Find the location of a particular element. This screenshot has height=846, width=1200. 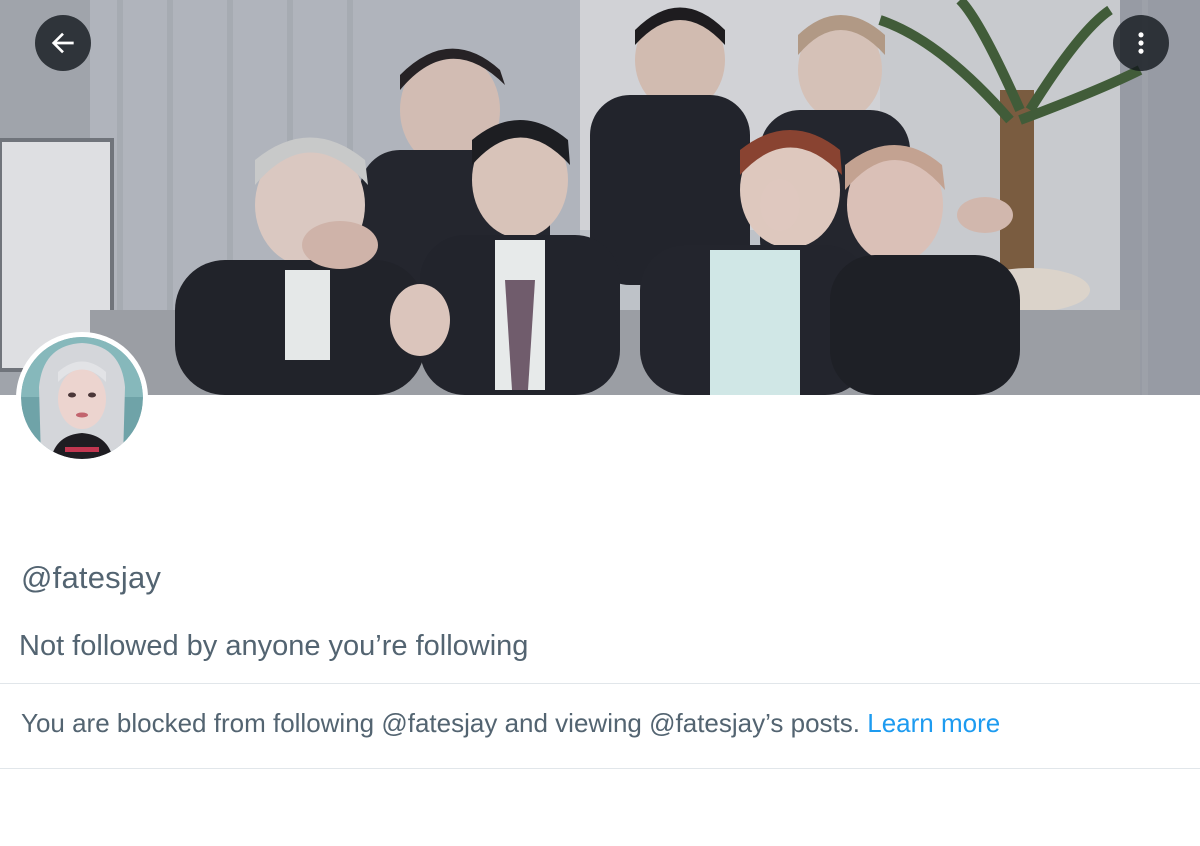

arrow-left-icon is located at coordinates (62, 43).